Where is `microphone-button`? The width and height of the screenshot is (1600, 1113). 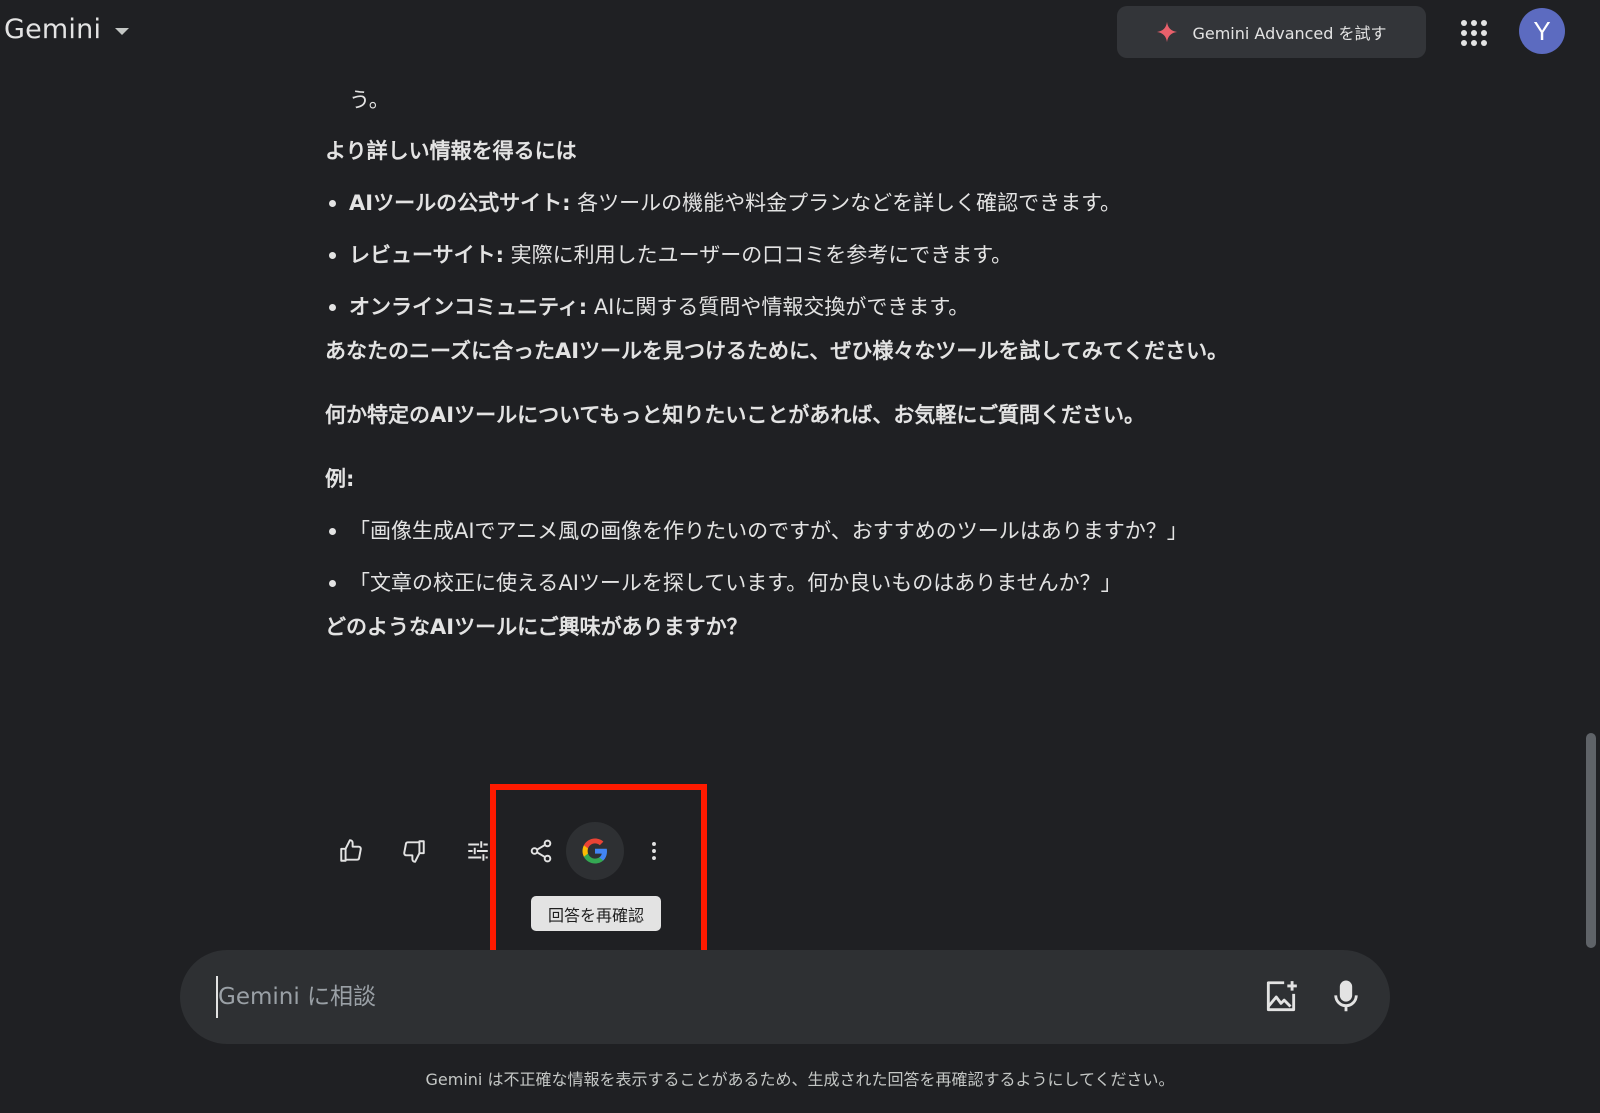
microphone-button is located at coordinates (1346, 997).